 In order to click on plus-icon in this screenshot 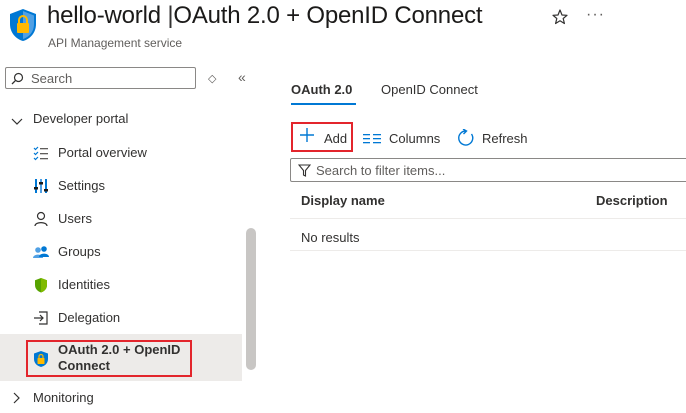, I will do `click(307, 135)`.